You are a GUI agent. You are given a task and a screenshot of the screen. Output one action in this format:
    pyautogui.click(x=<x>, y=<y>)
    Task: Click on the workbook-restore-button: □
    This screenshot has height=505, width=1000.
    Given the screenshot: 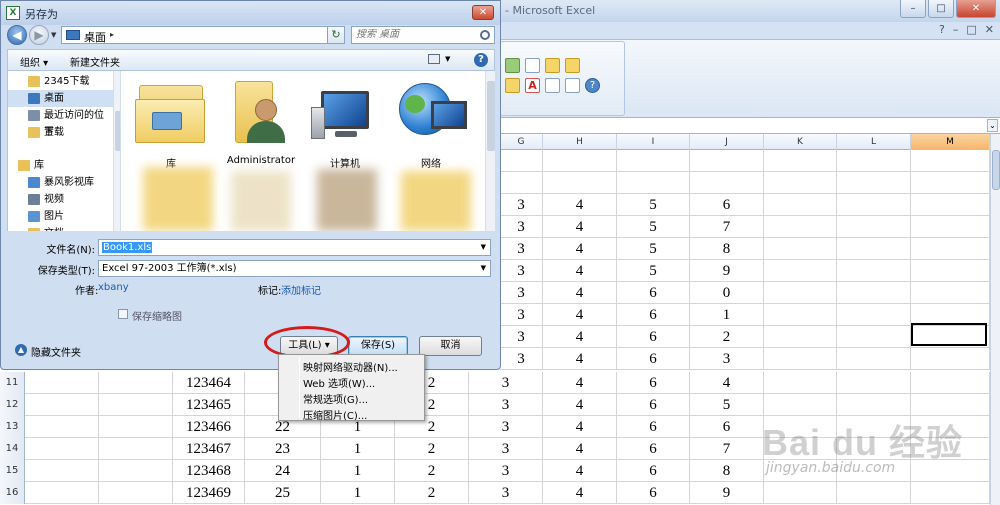 What is the action you would take?
    pyautogui.click(x=971, y=29)
    